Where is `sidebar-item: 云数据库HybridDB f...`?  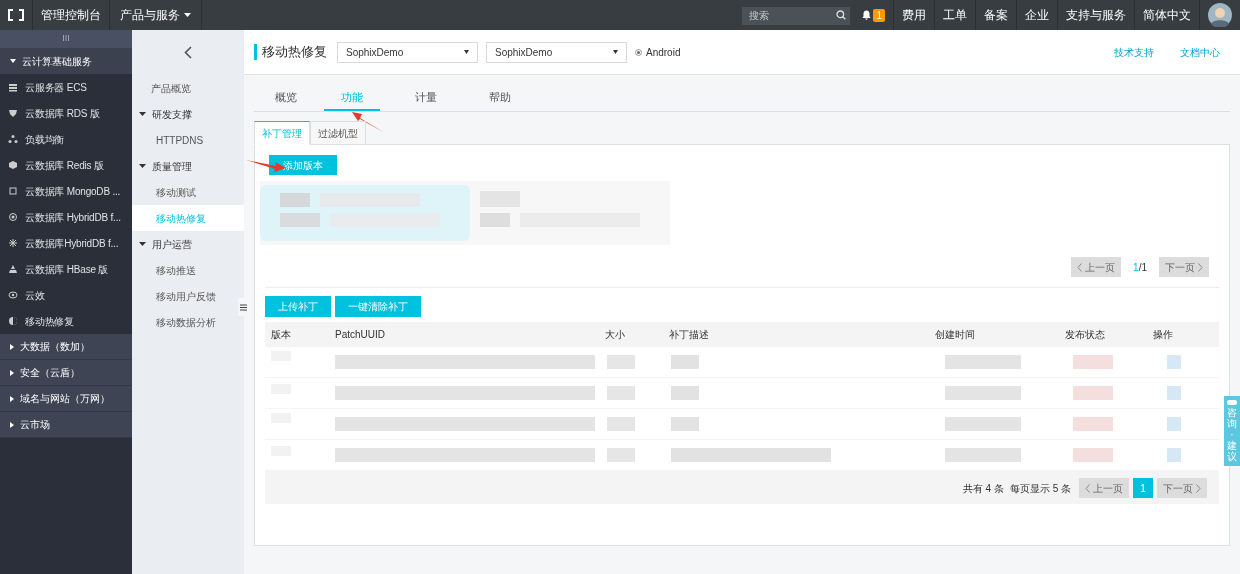 sidebar-item: 云数据库HybridDB f... is located at coordinates (66, 243).